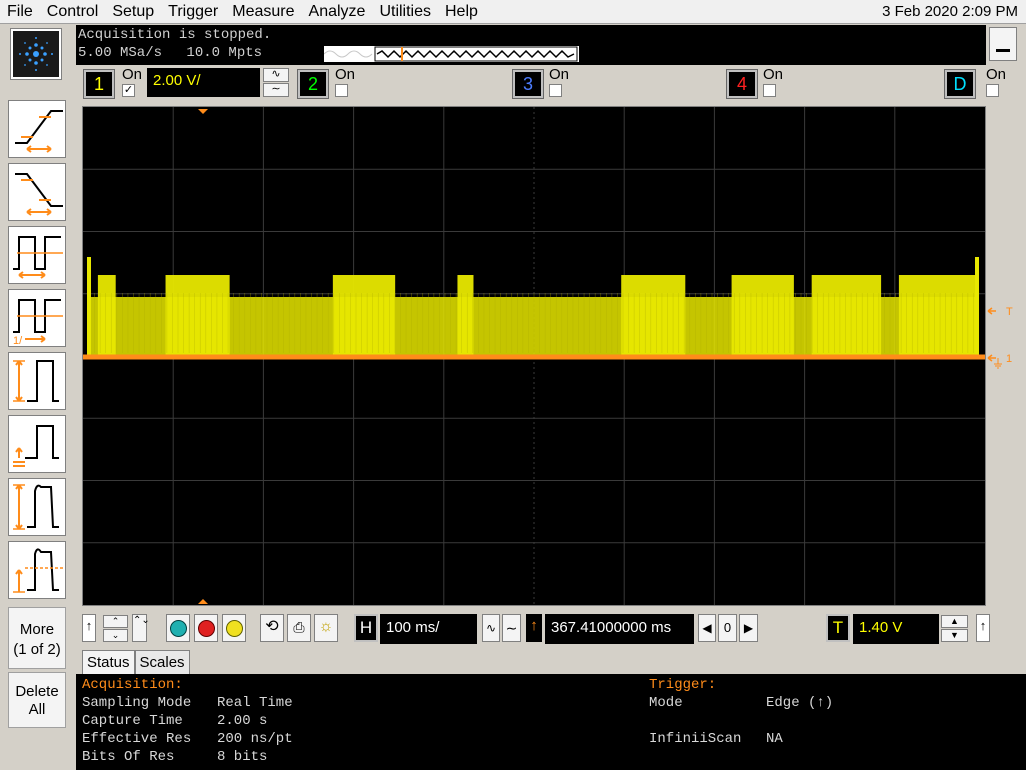  I want to click on triangle-up-icon: ▲, so click(954, 621).